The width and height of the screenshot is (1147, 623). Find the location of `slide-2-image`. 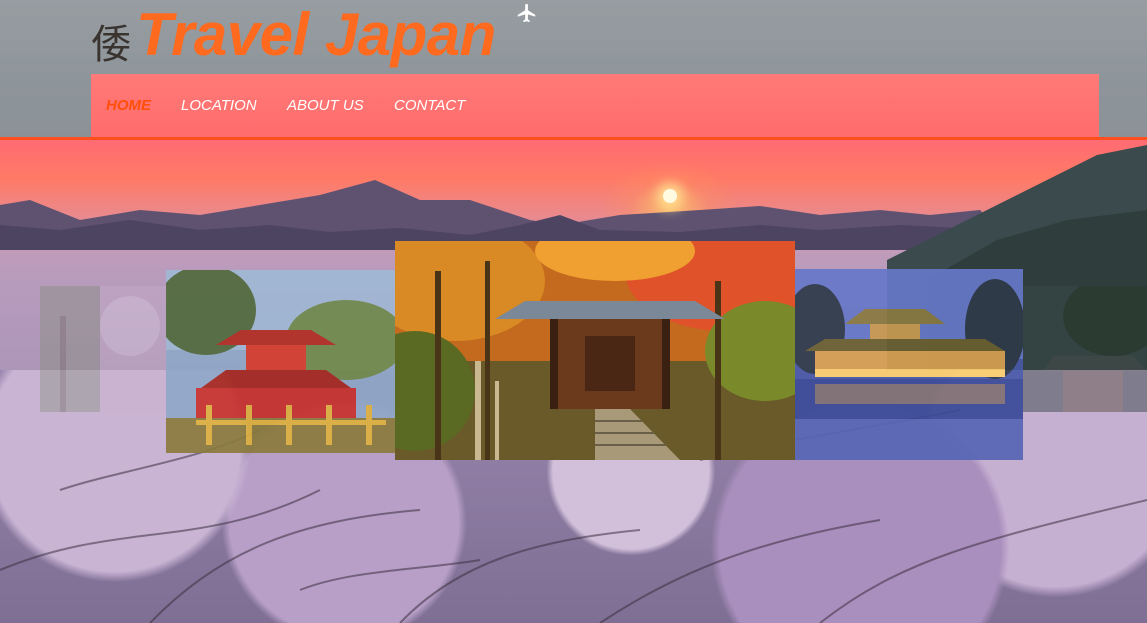

slide-2-image is located at coordinates (281, 361).